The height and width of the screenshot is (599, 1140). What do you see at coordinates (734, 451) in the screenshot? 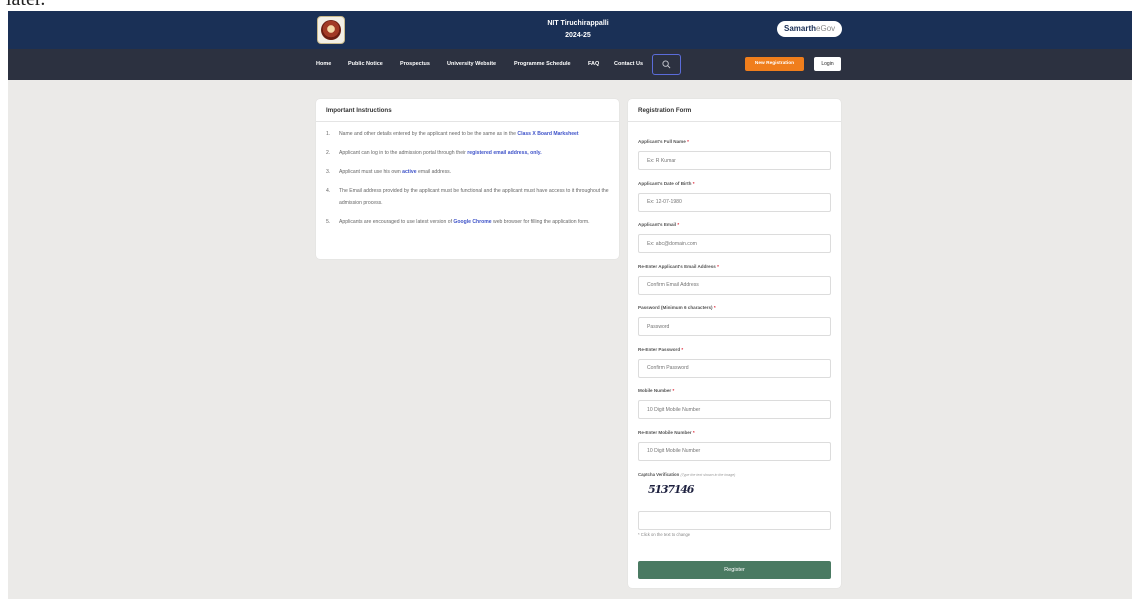
I see `confirm-mobile-input` at bounding box center [734, 451].